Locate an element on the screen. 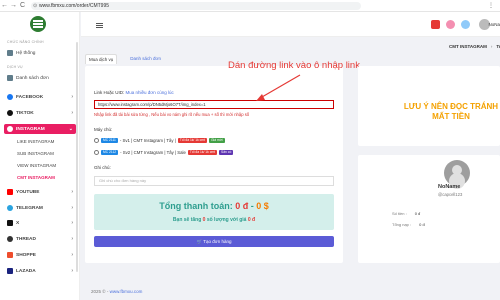 This screenshot has height=300, width=500. notice-text: LƯU Ý NÊN ĐỌC TRÁNH MẤT TIỀN is located at coordinates (451, 111).